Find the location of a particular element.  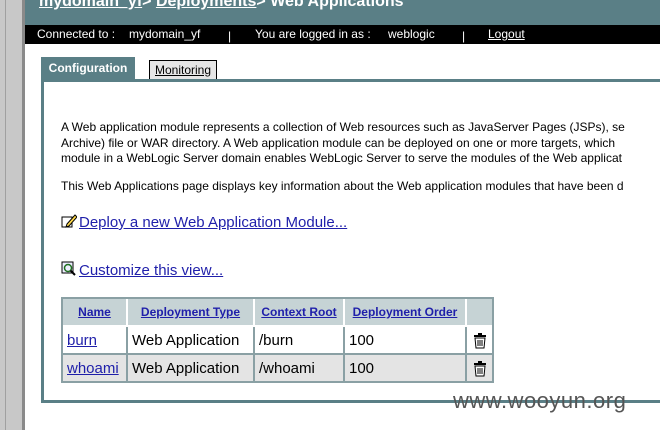

column-header-deployment-order: Deployment Order is located at coordinates (406, 313).